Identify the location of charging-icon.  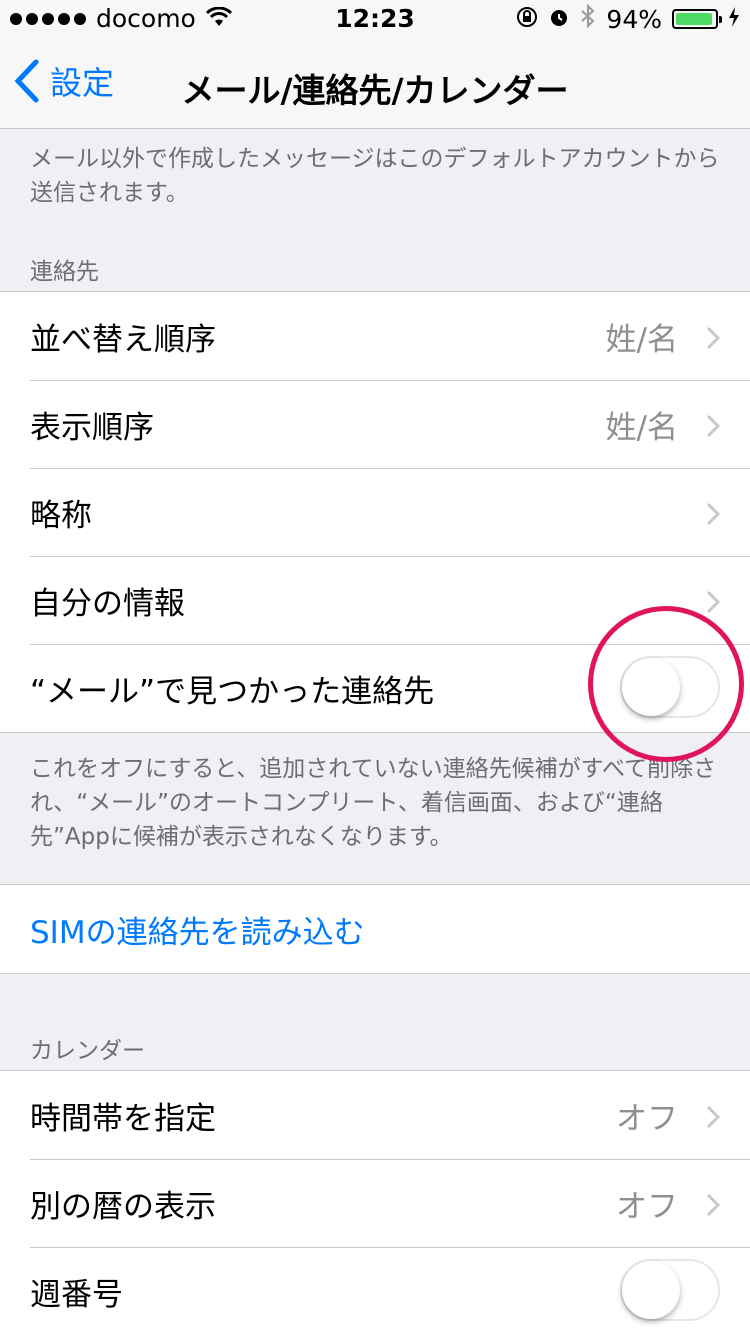
(734, 19).